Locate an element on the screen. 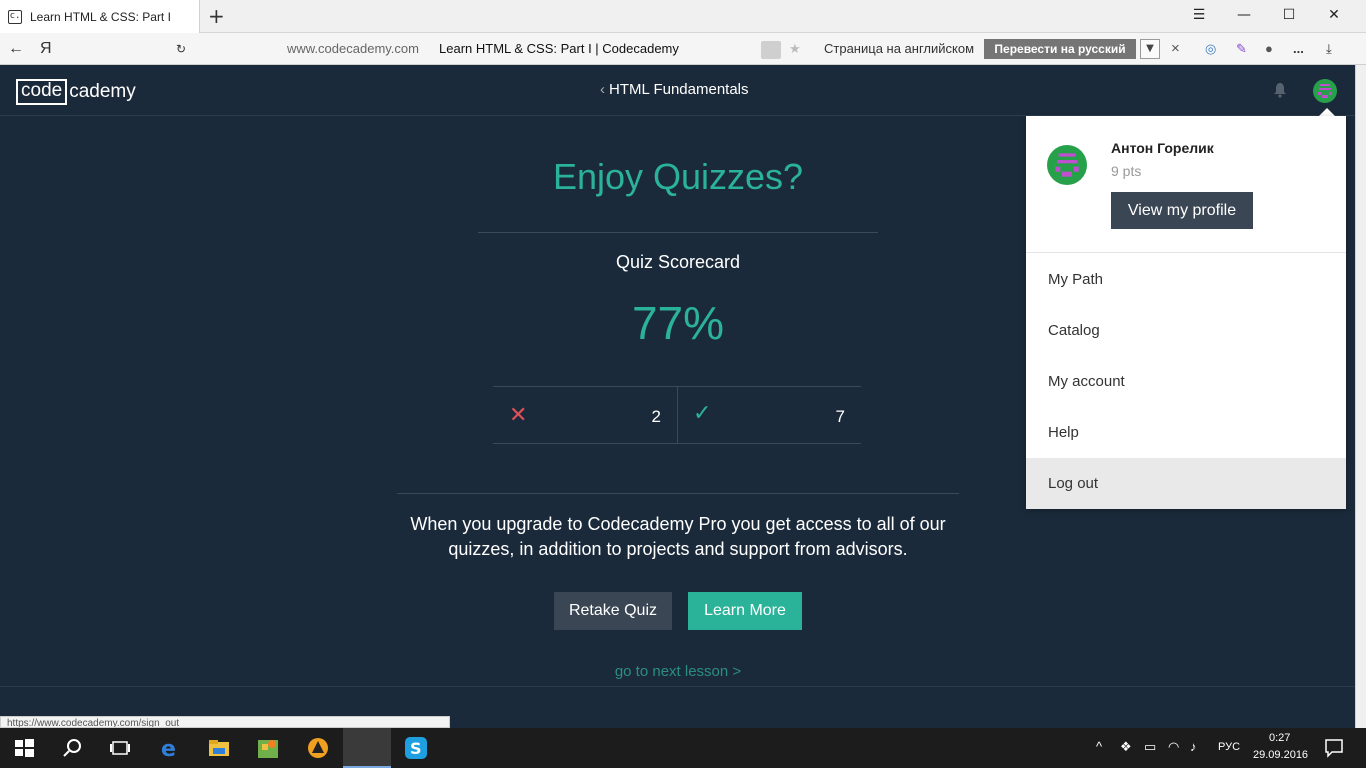  codecademy-logo: code cademy is located at coordinates (76, 92).